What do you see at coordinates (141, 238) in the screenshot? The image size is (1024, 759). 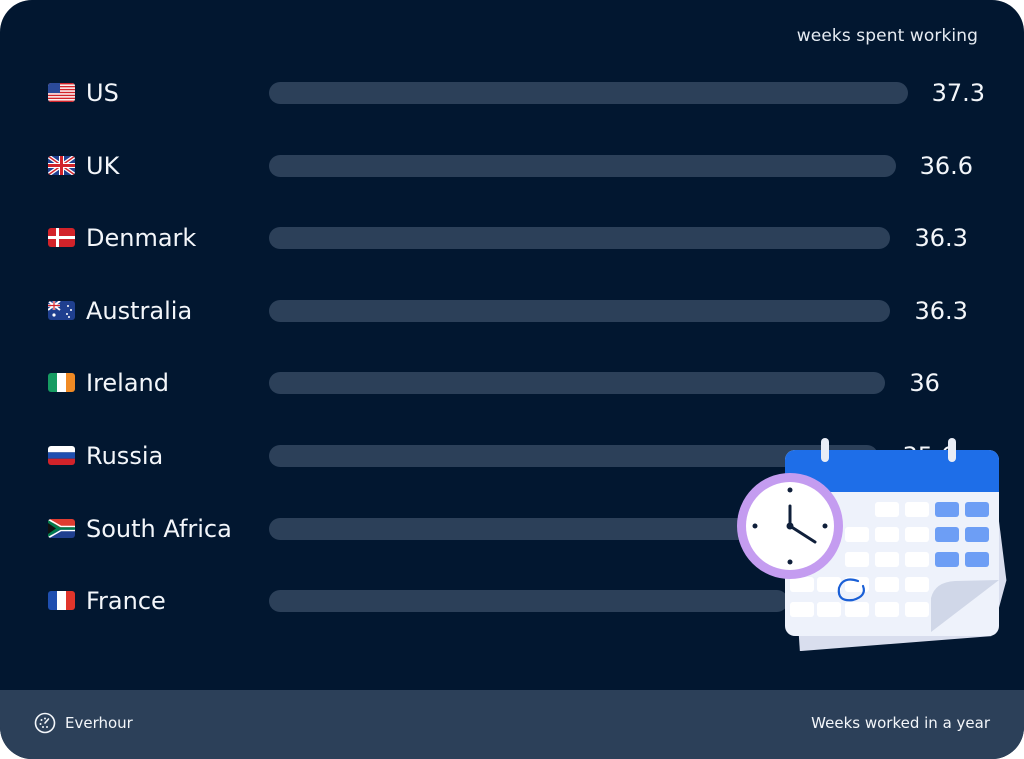 I see `category-label: Denmark` at bounding box center [141, 238].